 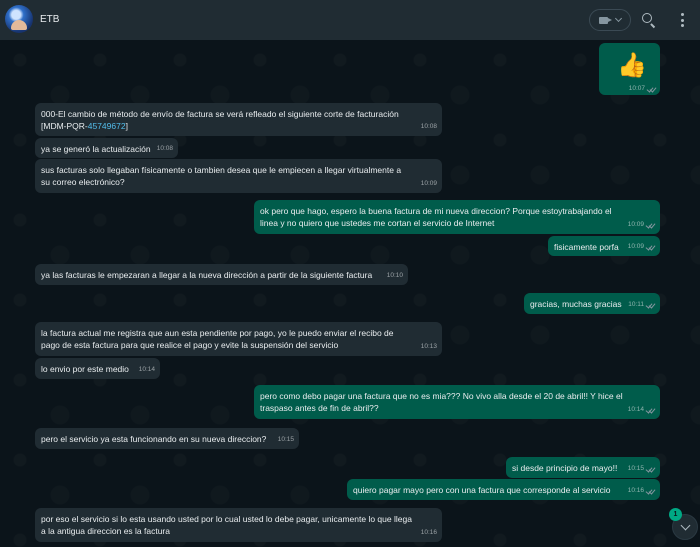 I want to click on message-bubble: gracias, muchas gracias 10:11, so click(x=592, y=303).